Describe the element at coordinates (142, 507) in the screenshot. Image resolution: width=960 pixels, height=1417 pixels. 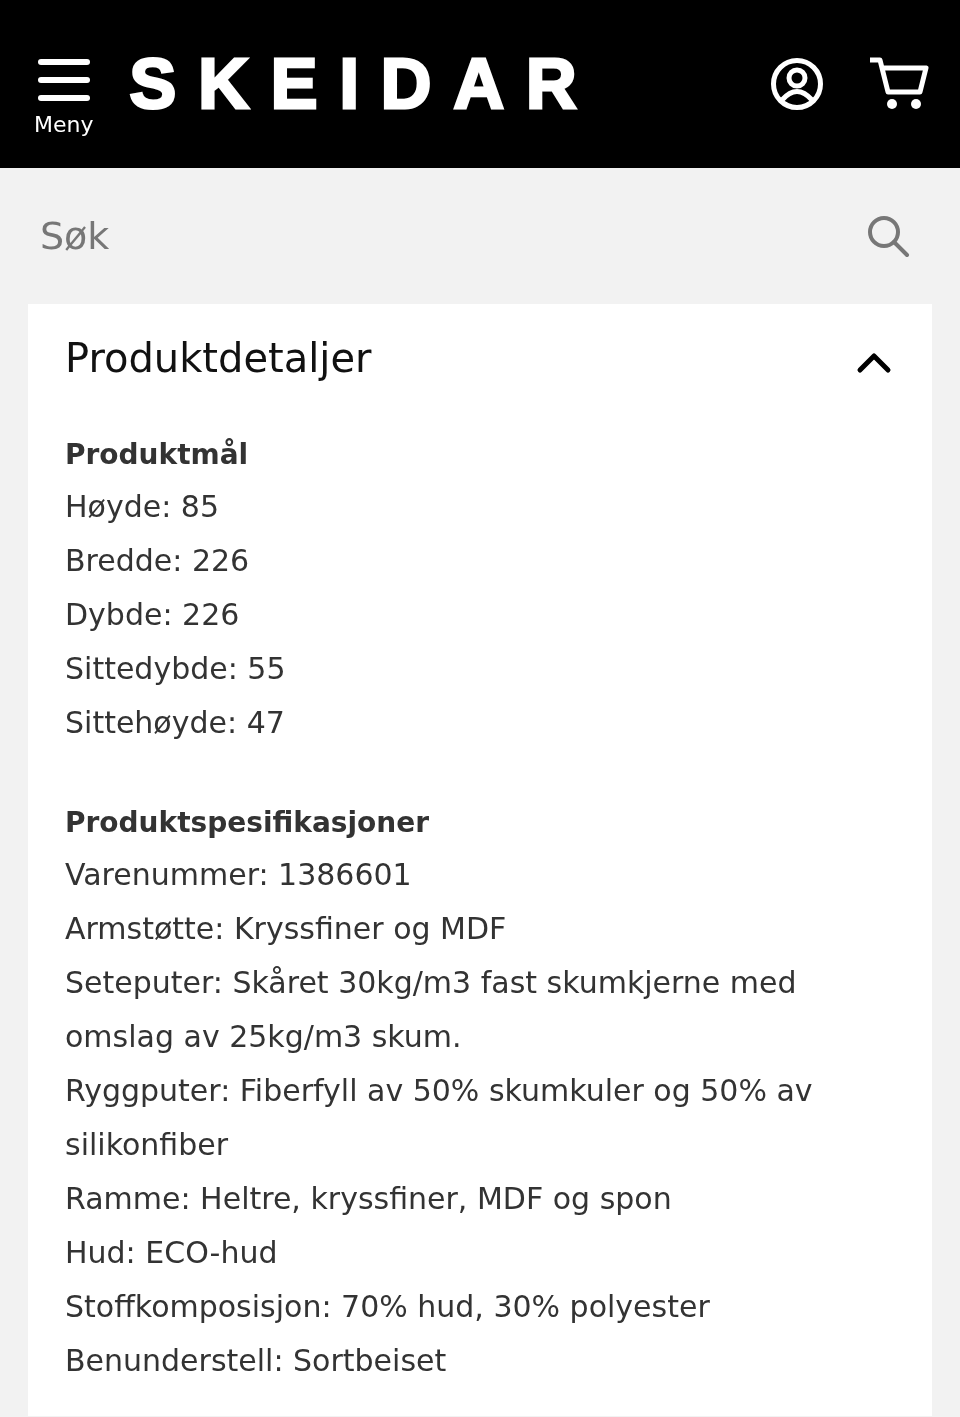
I see `spec-line: Høyde: 85` at that location.